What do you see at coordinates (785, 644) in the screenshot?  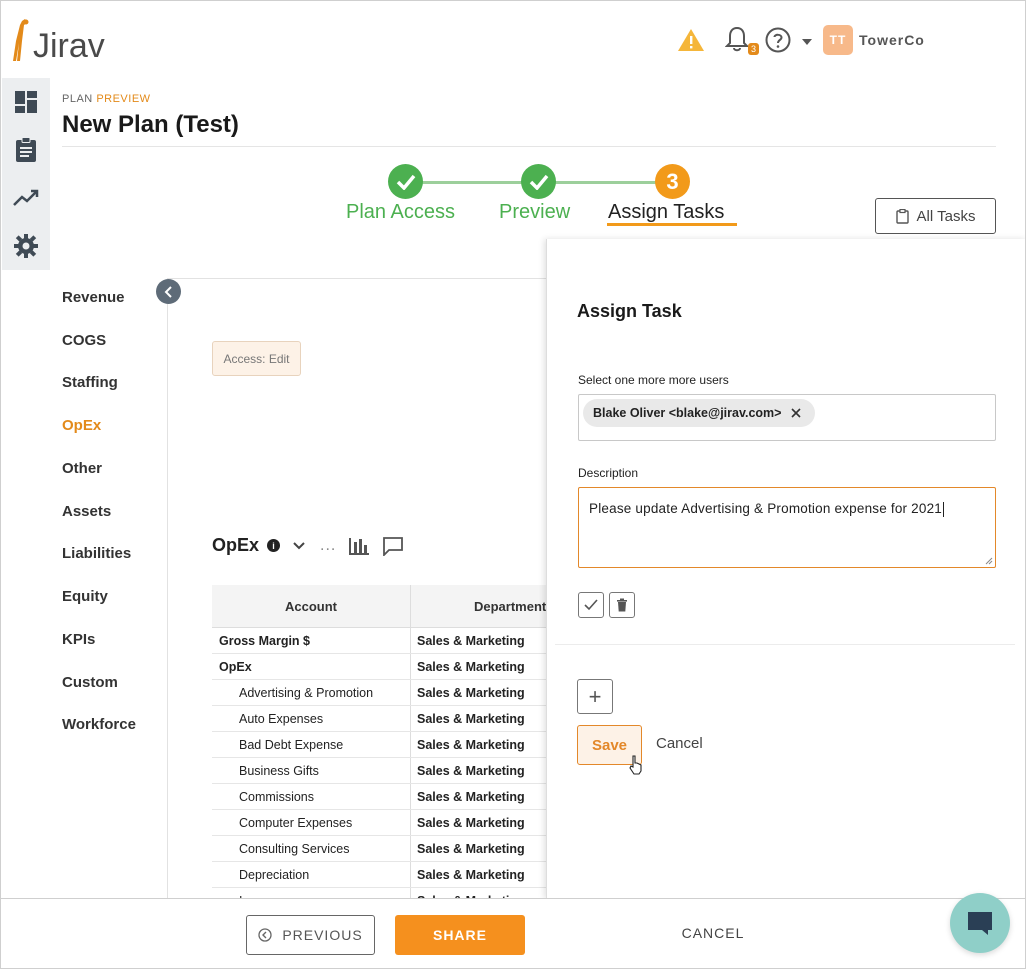 I see `panel-divider` at bounding box center [785, 644].